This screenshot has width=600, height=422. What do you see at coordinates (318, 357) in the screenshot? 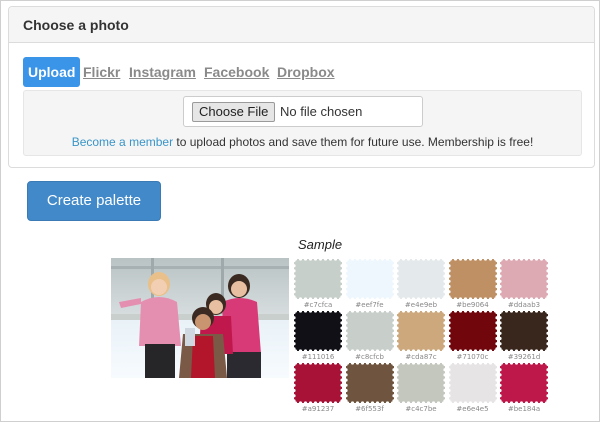
I see `swatch-hex-label: #111016` at bounding box center [318, 357].